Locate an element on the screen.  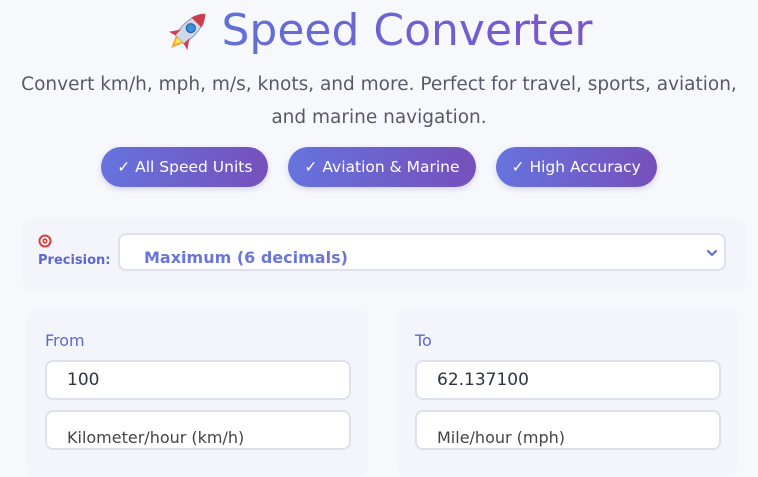
from-unit-select: Kilometer/hour (km/h) is located at coordinates (198, 430).